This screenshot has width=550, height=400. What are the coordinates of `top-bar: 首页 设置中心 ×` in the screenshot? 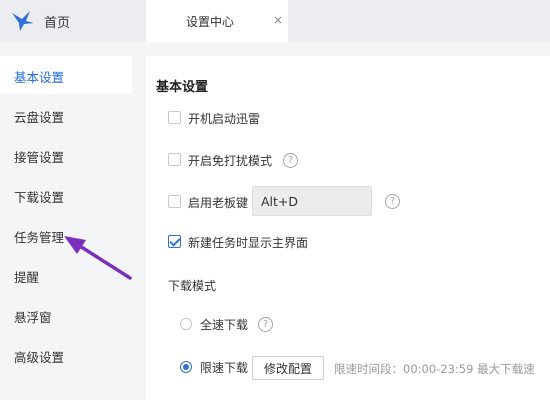 It's located at (275, 21).